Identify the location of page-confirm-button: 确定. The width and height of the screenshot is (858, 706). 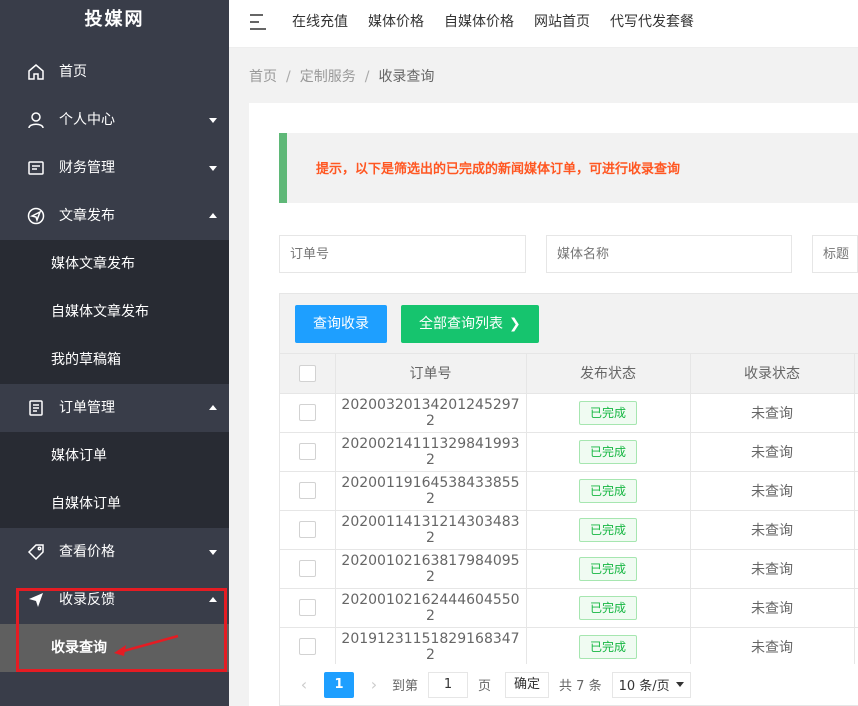
(527, 684).